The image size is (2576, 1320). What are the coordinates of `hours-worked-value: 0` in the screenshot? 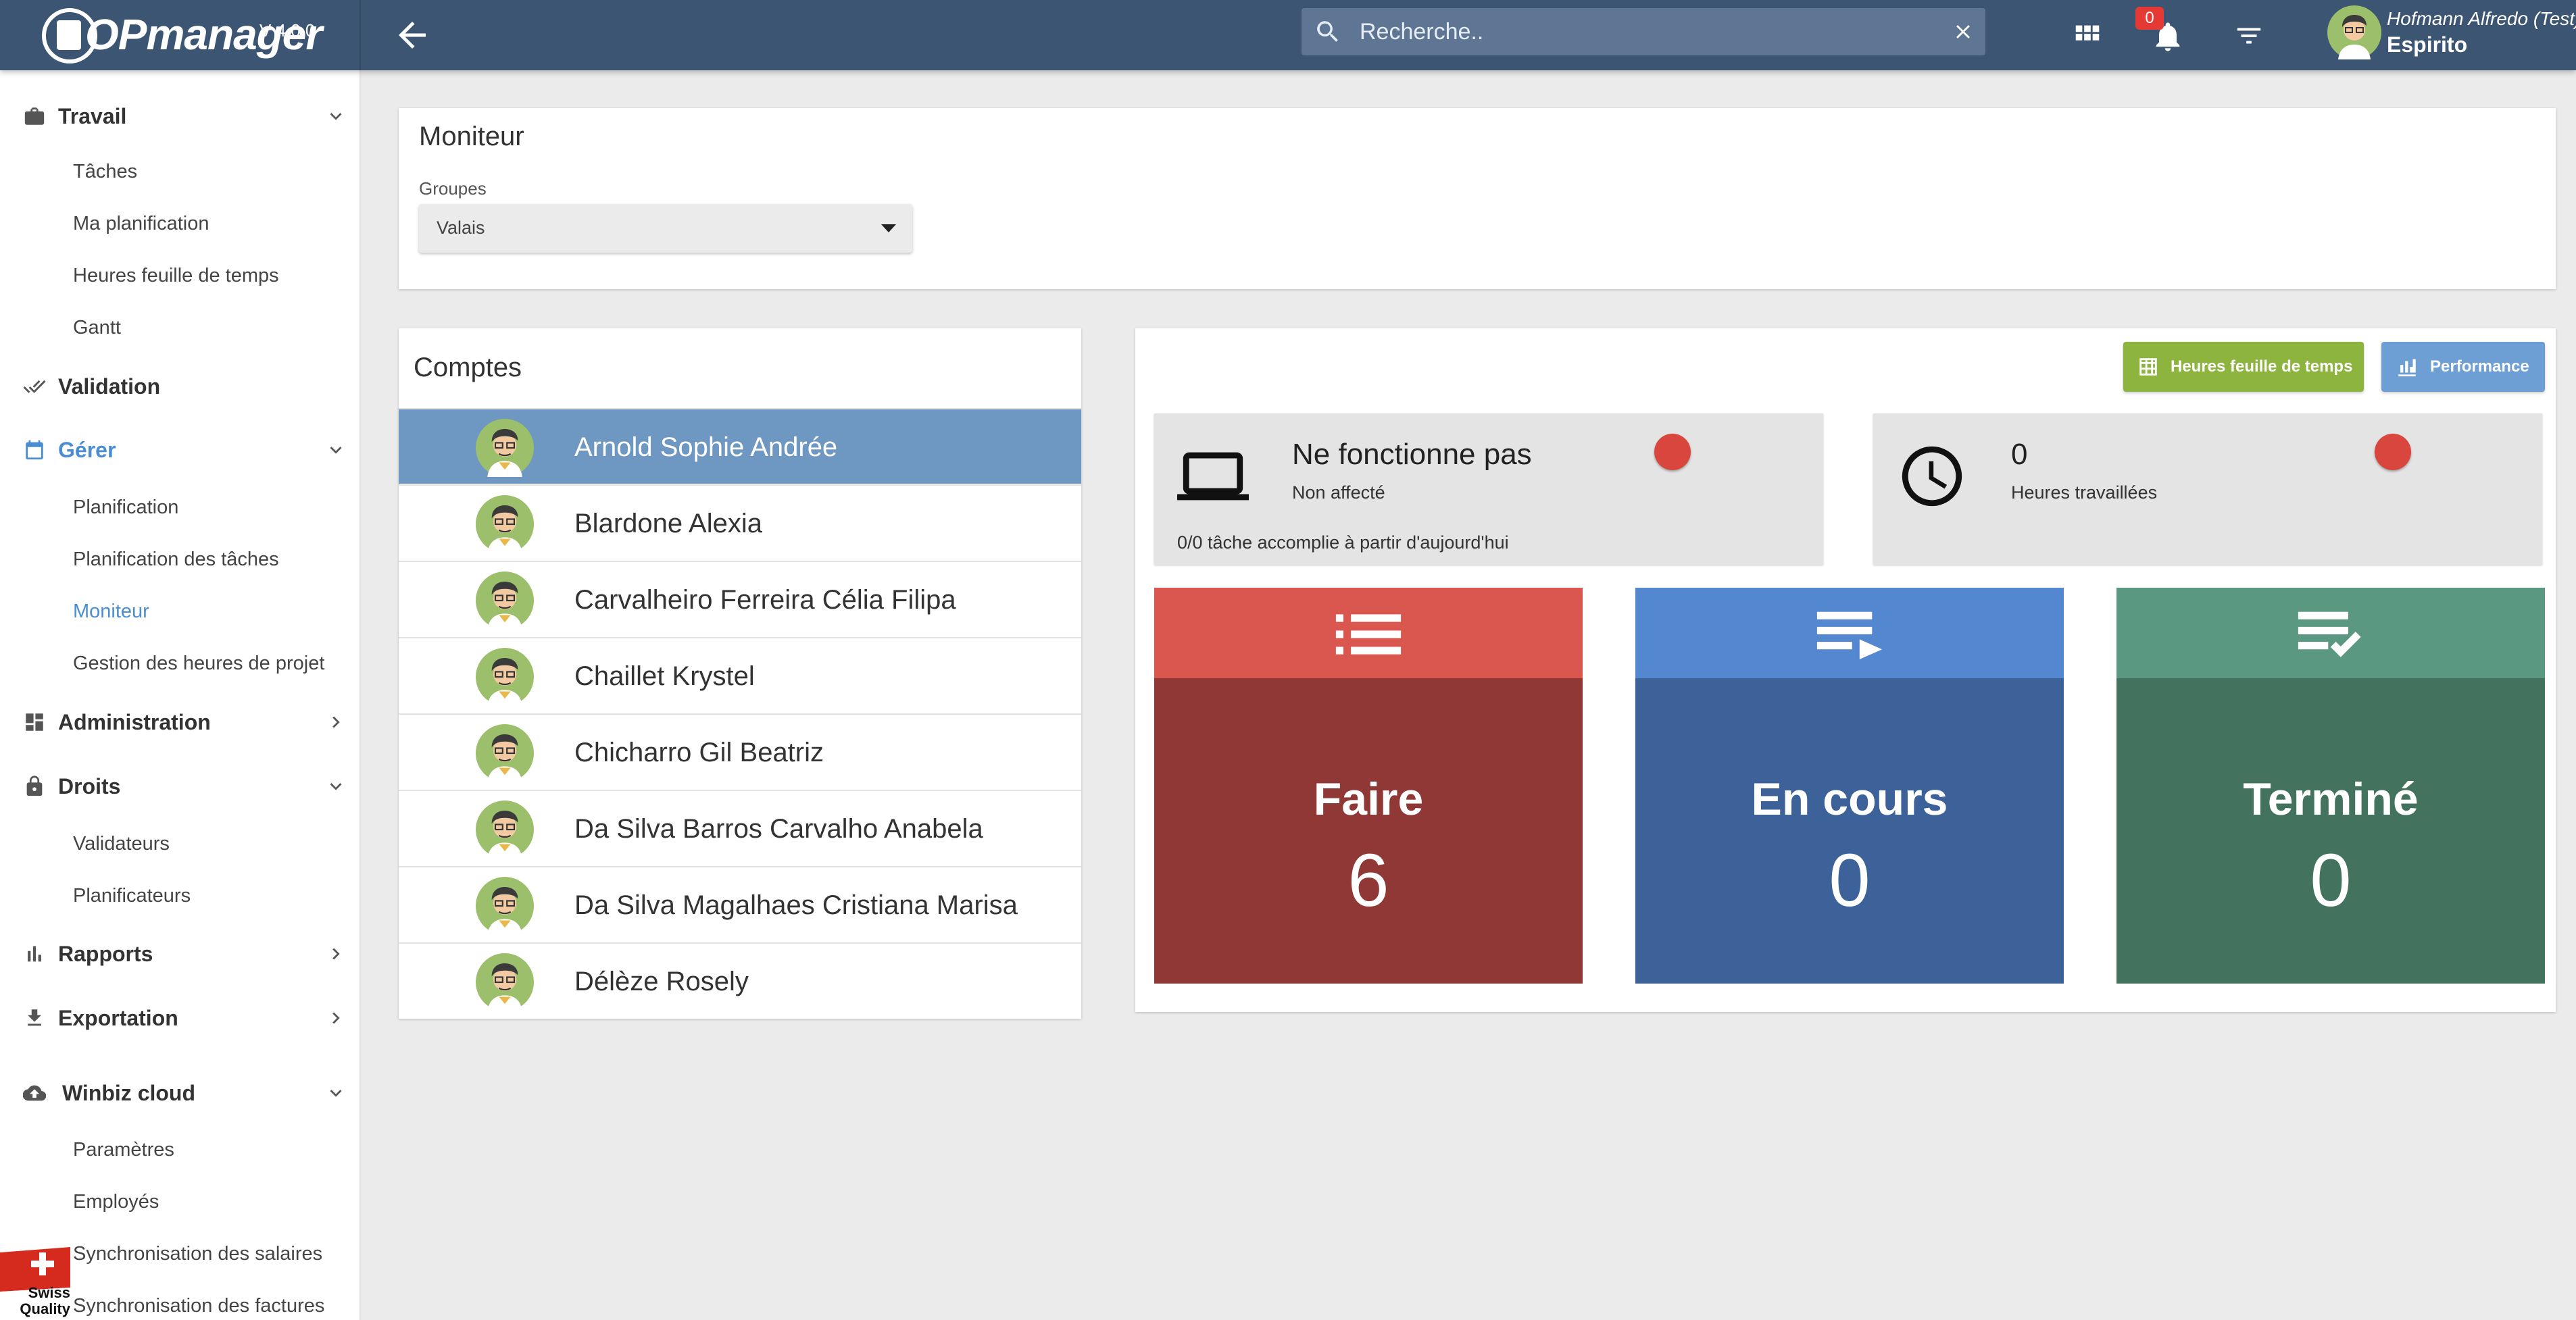 It's located at (2020, 454).